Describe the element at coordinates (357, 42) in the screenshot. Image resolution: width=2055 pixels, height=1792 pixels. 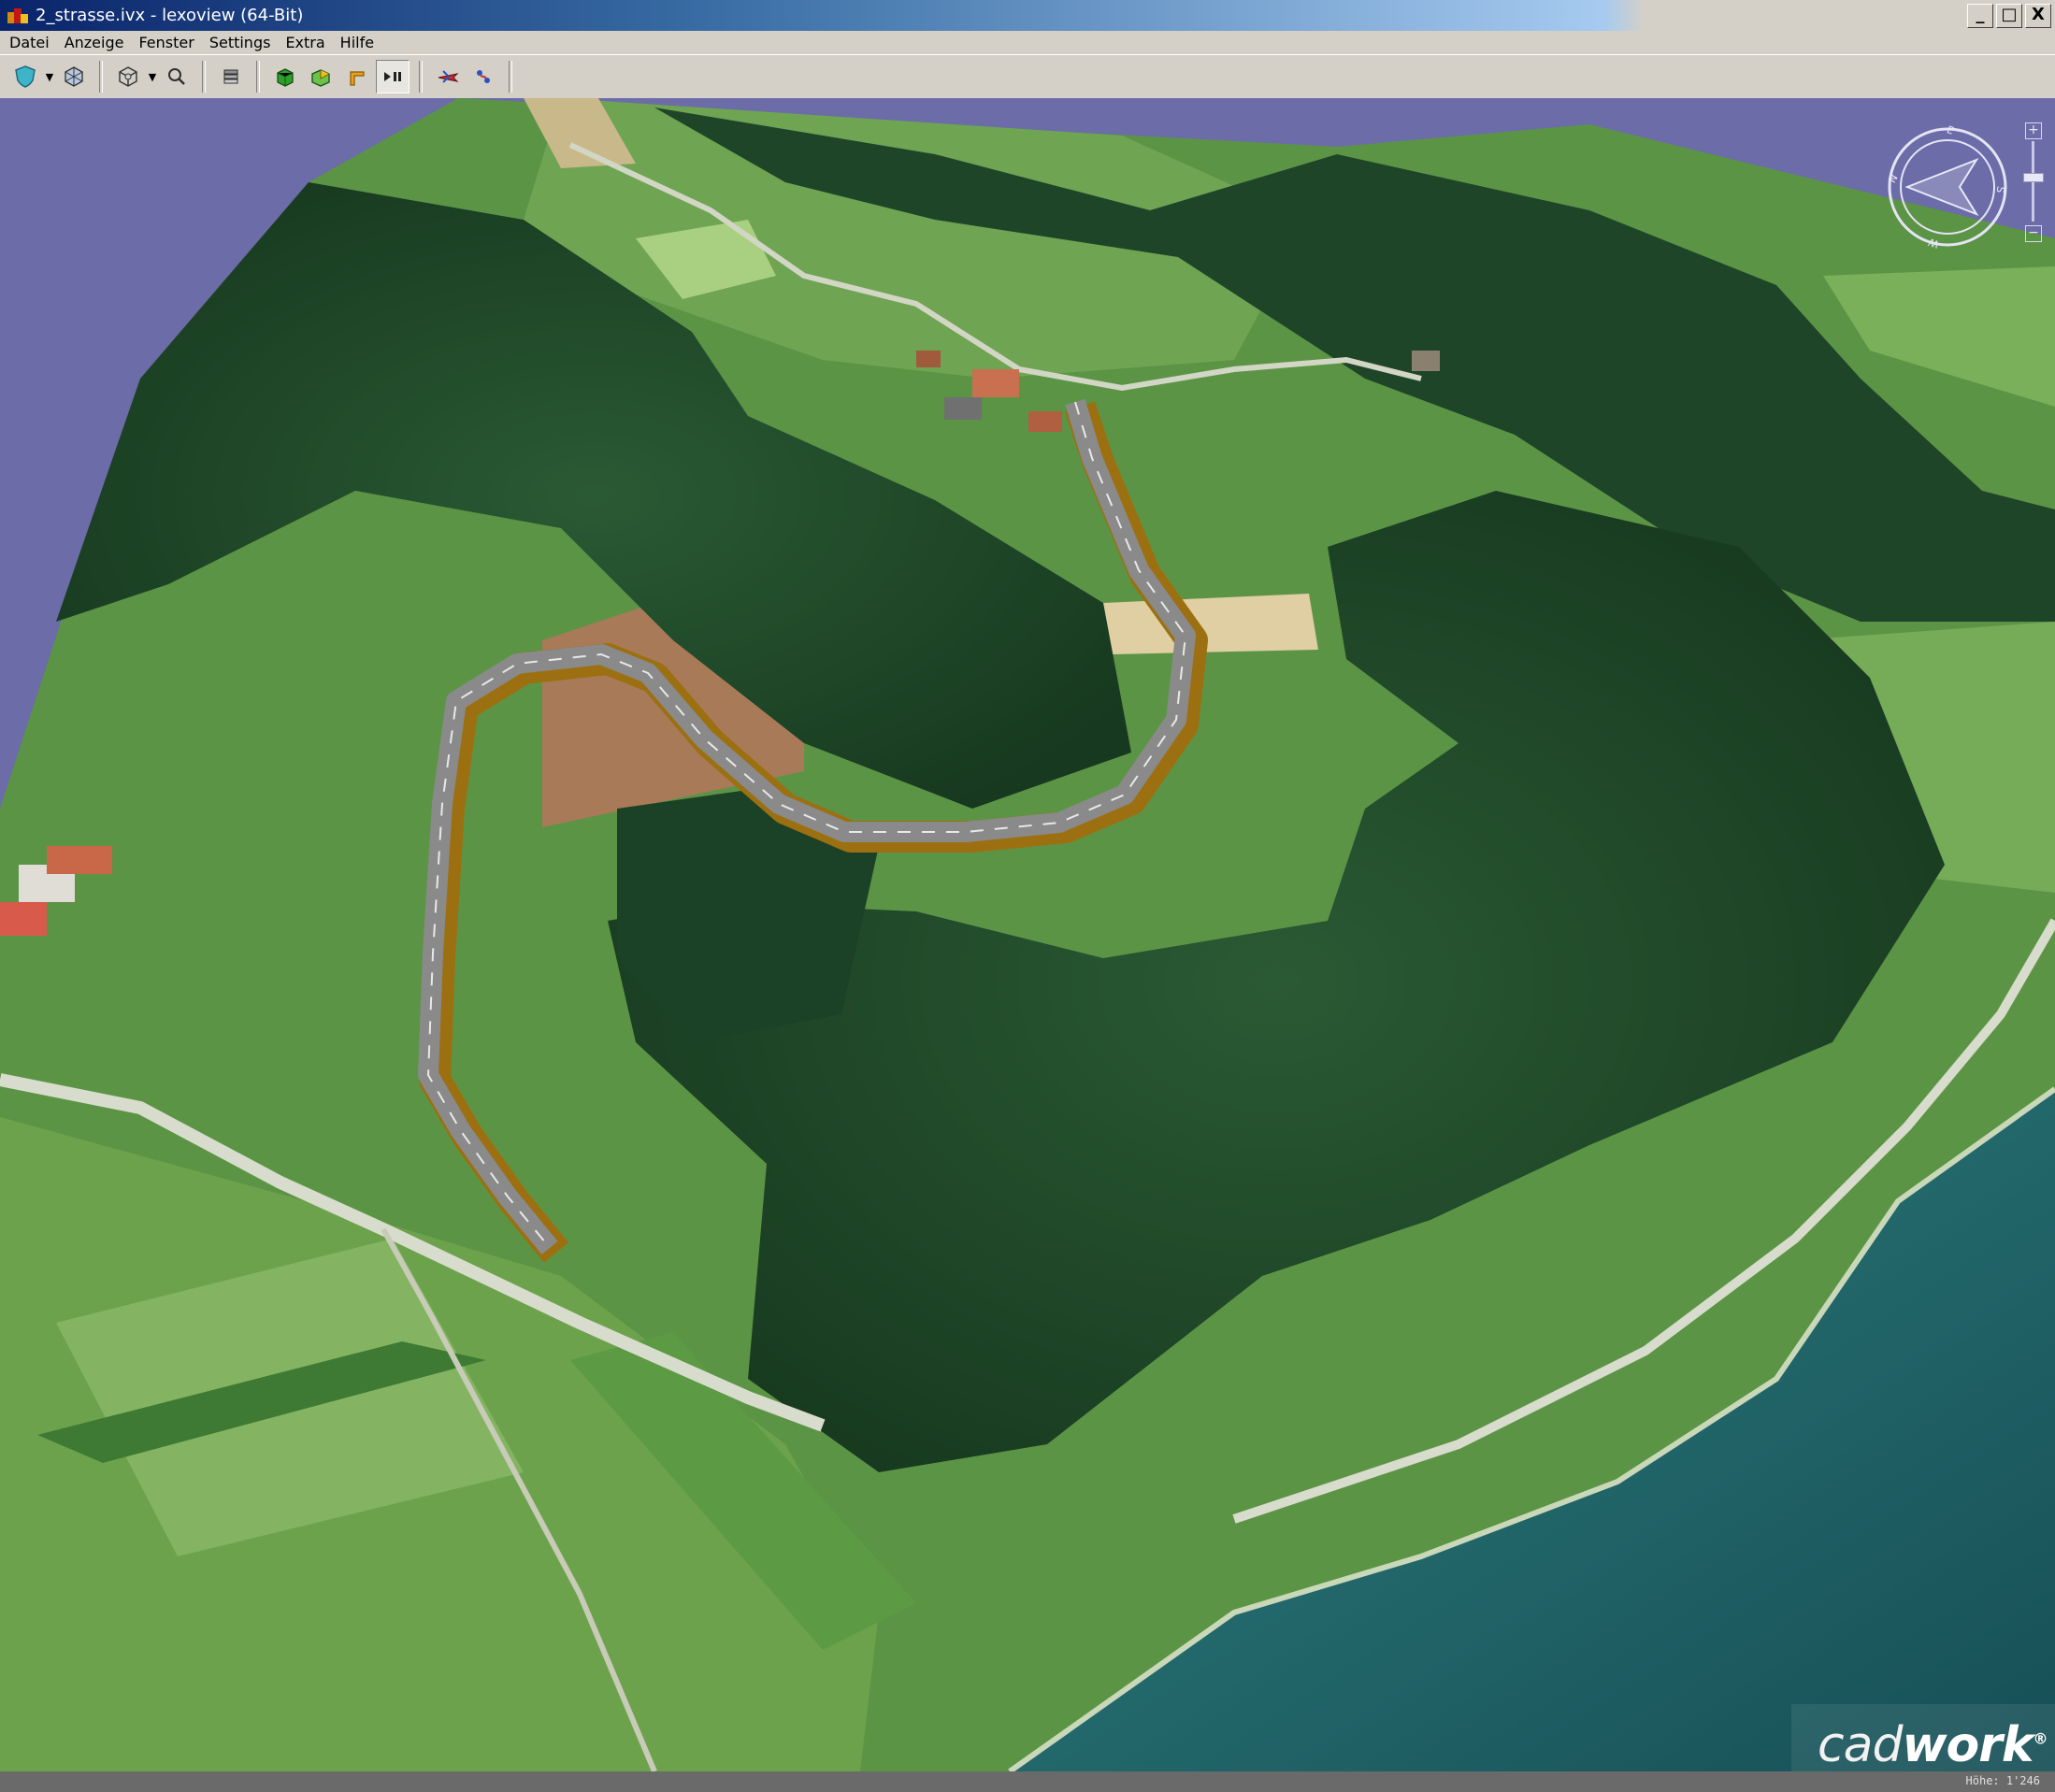
I see `menu-hilfe: Hilfe` at that location.